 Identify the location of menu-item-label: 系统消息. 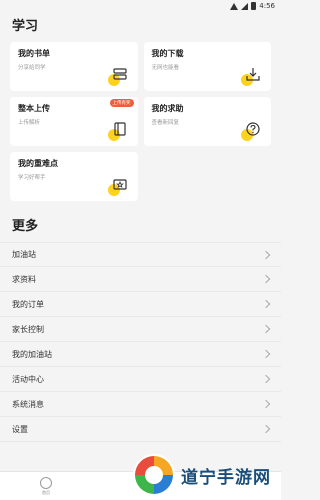
(28, 404).